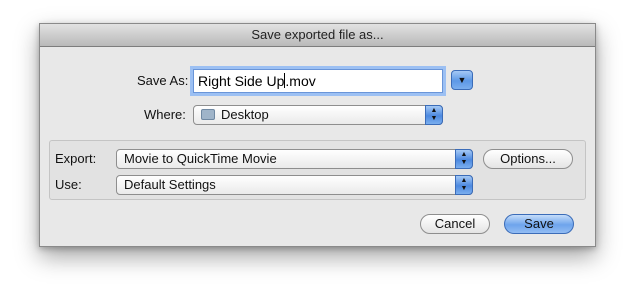 The width and height of the screenshot is (636, 302). Describe the element at coordinates (208, 114) in the screenshot. I see `folder-icon` at that location.